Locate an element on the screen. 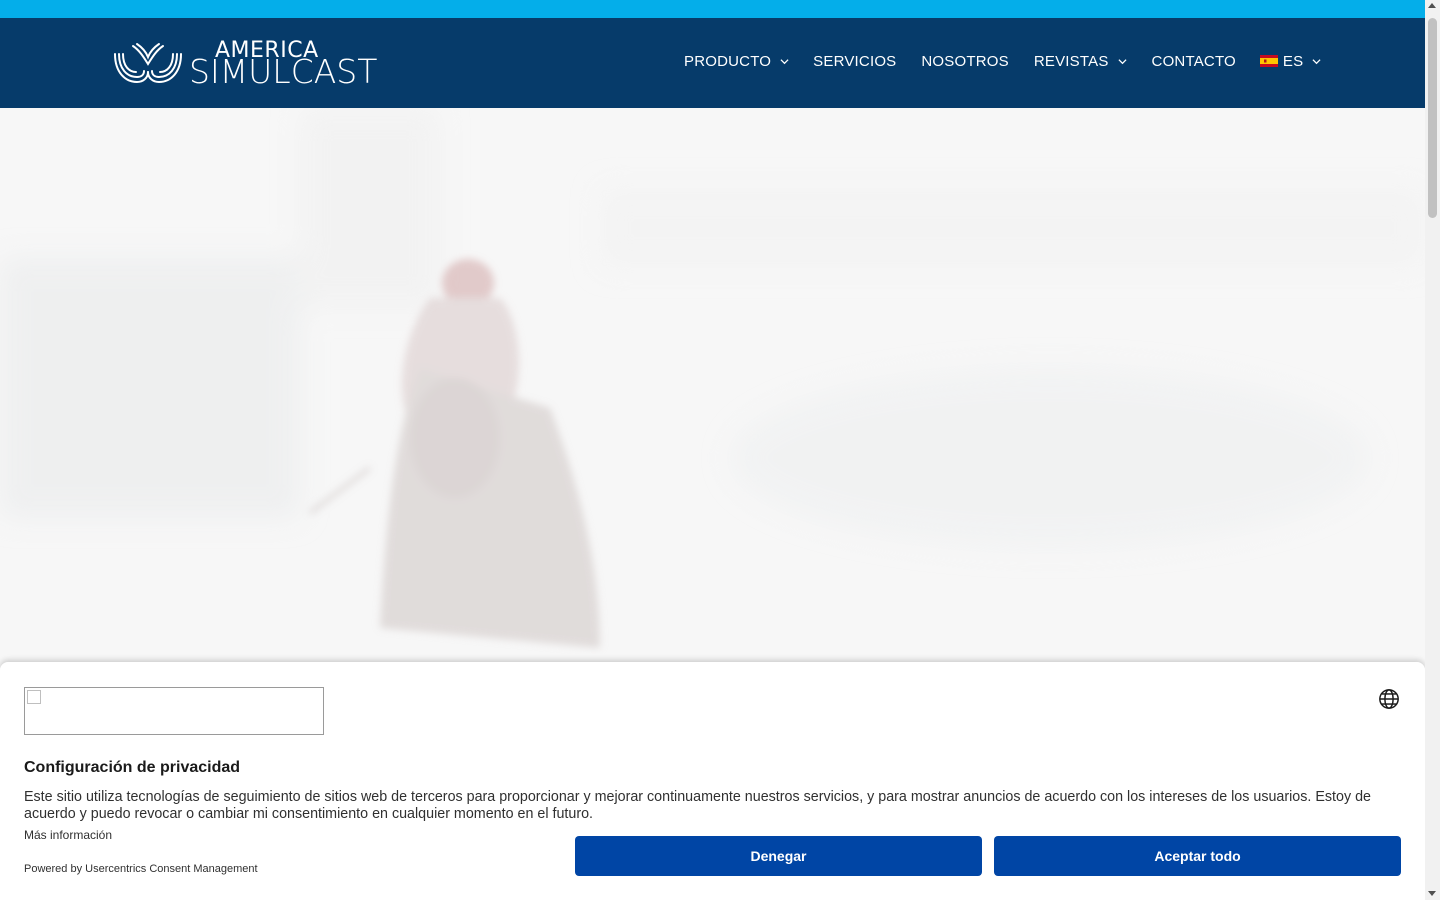 This screenshot has width=1440, height=900. consent-title: Configuración de privacidad is located at coordinates (132, 767).